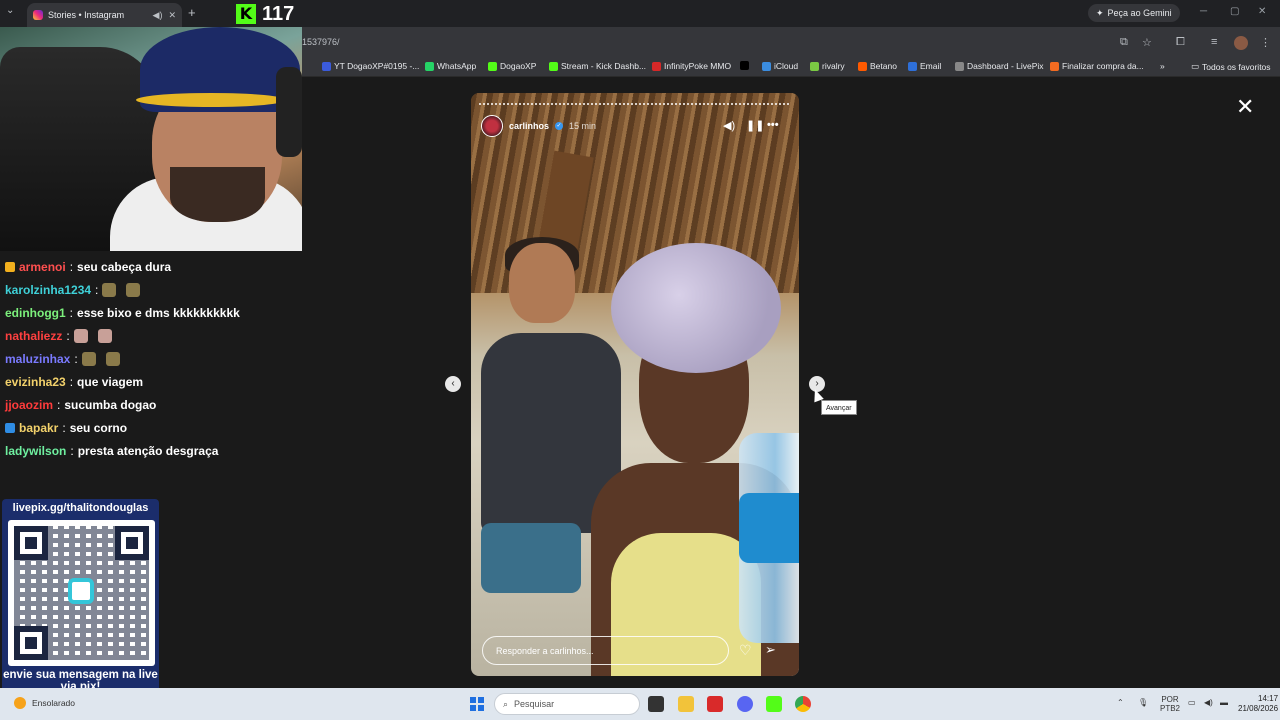 The width and height of the screenshot is (1280, 720). I want to click on close-stories-icon: ✕, so click(1245, 107).